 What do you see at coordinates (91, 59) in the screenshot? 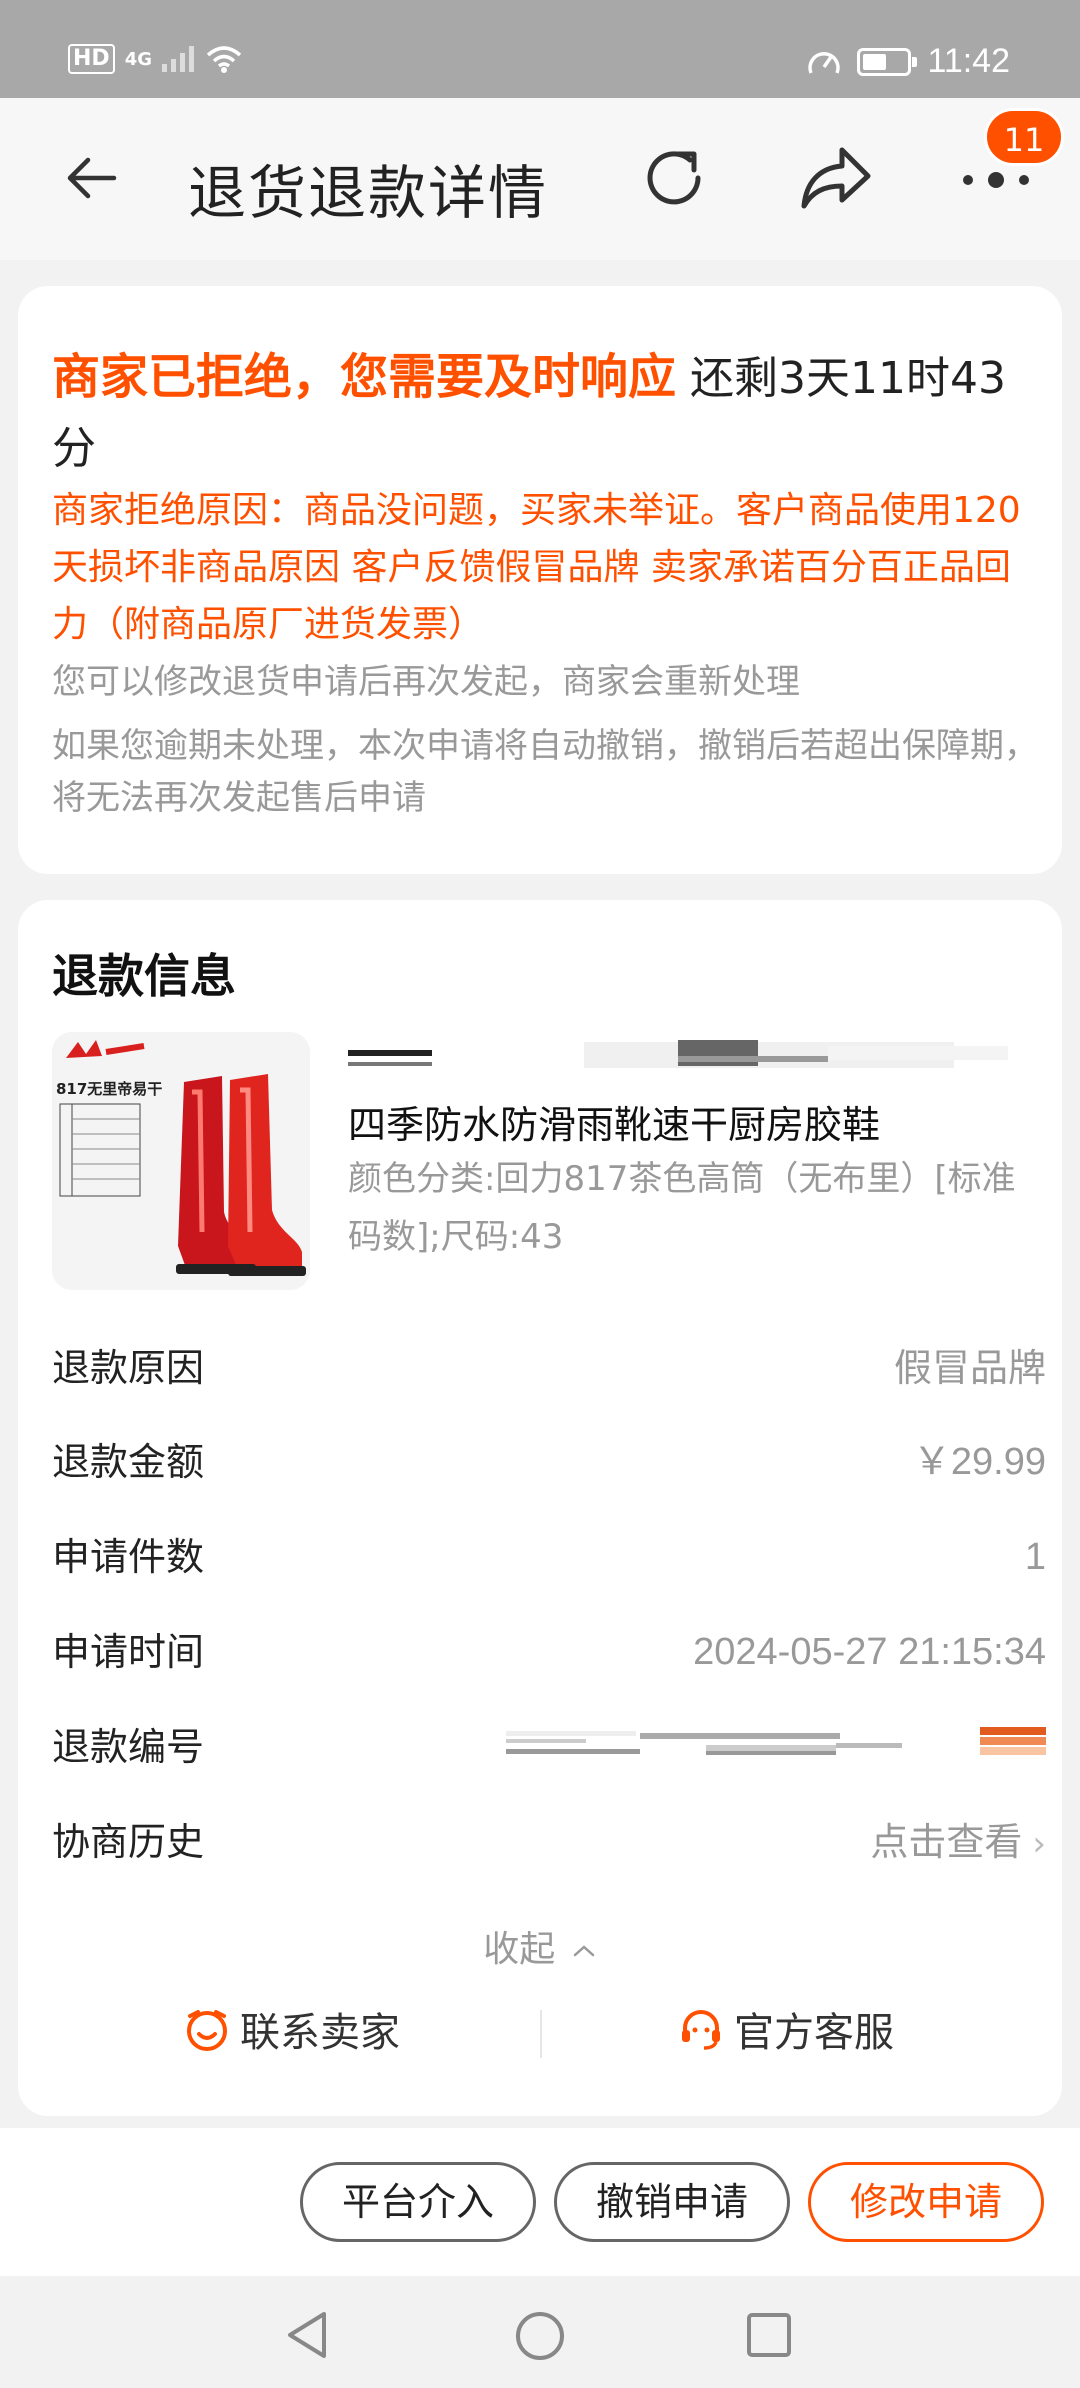
I see `hd-indicator: HD` at bounding box center [91, 59].